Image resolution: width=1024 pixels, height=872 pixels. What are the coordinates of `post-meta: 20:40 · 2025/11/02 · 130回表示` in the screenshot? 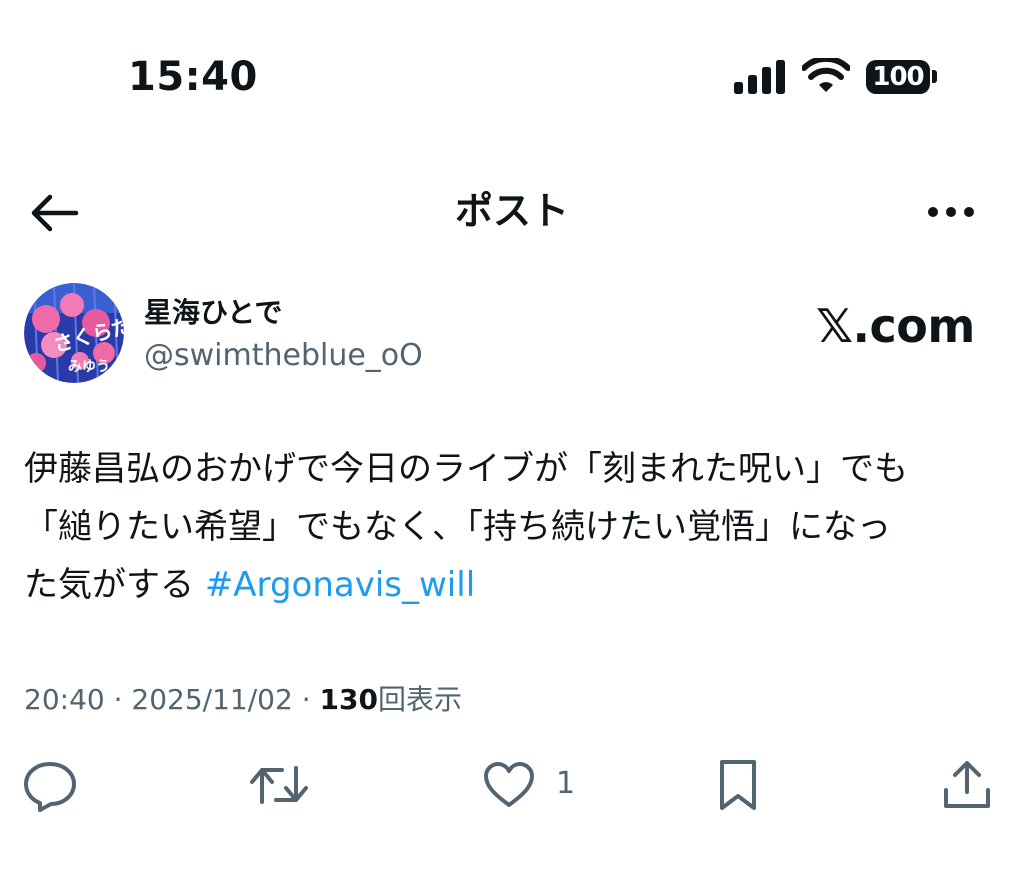 It's located at (243, 700).